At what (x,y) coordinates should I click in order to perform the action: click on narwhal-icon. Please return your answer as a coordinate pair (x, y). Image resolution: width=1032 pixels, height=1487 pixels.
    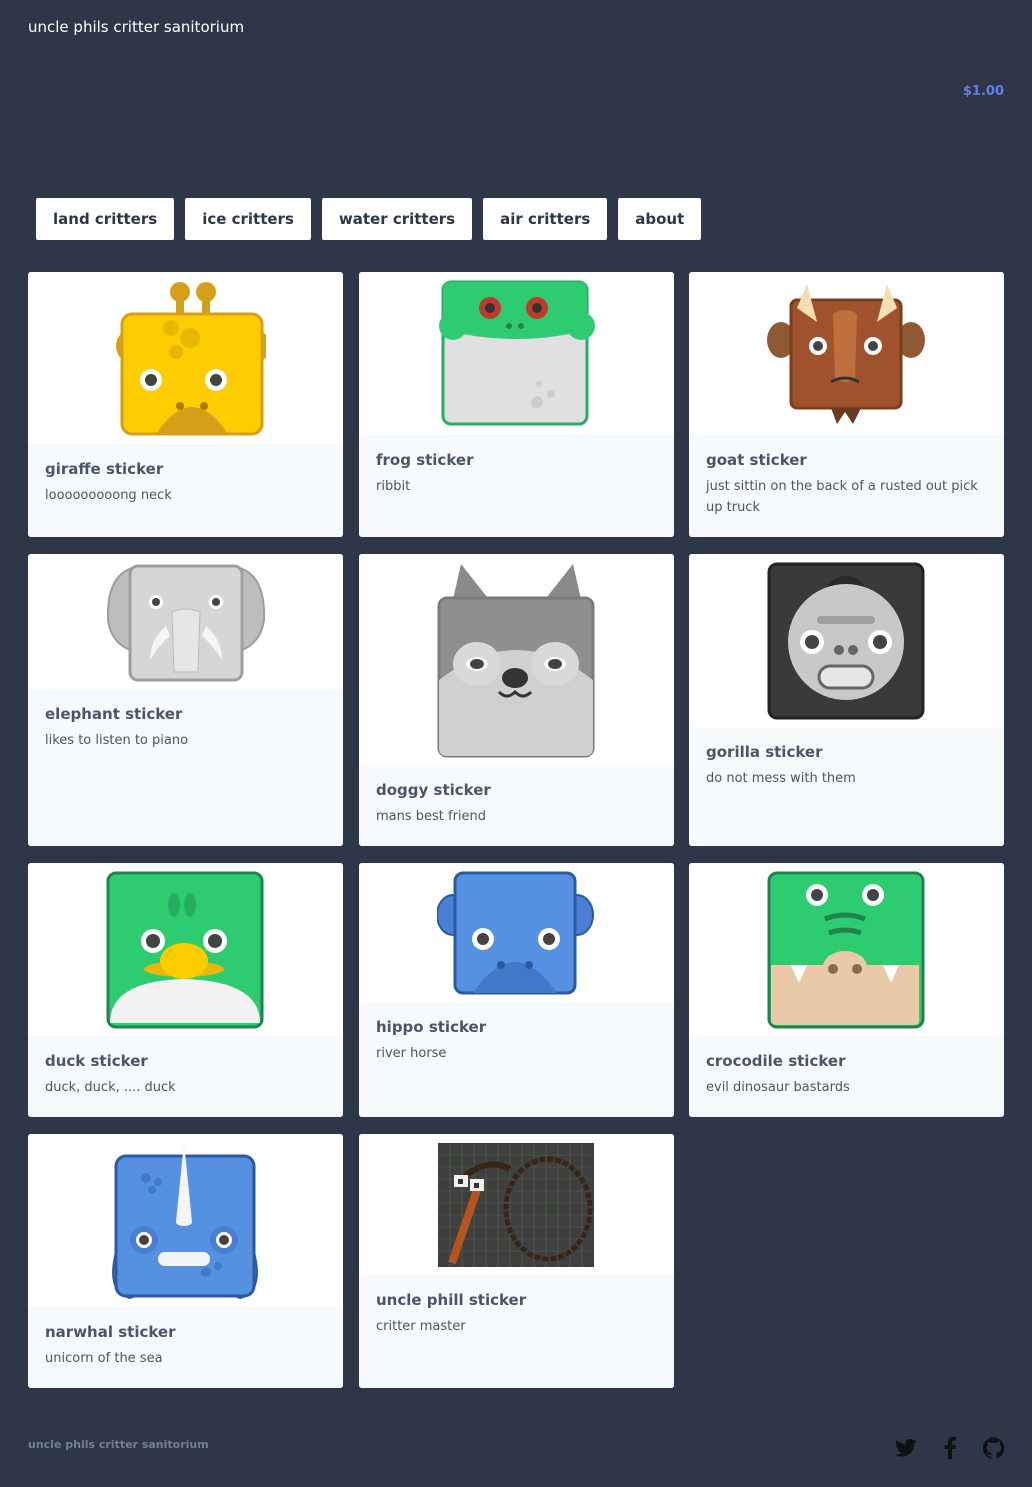
    Looking at the image, I should click on (185, 1221).